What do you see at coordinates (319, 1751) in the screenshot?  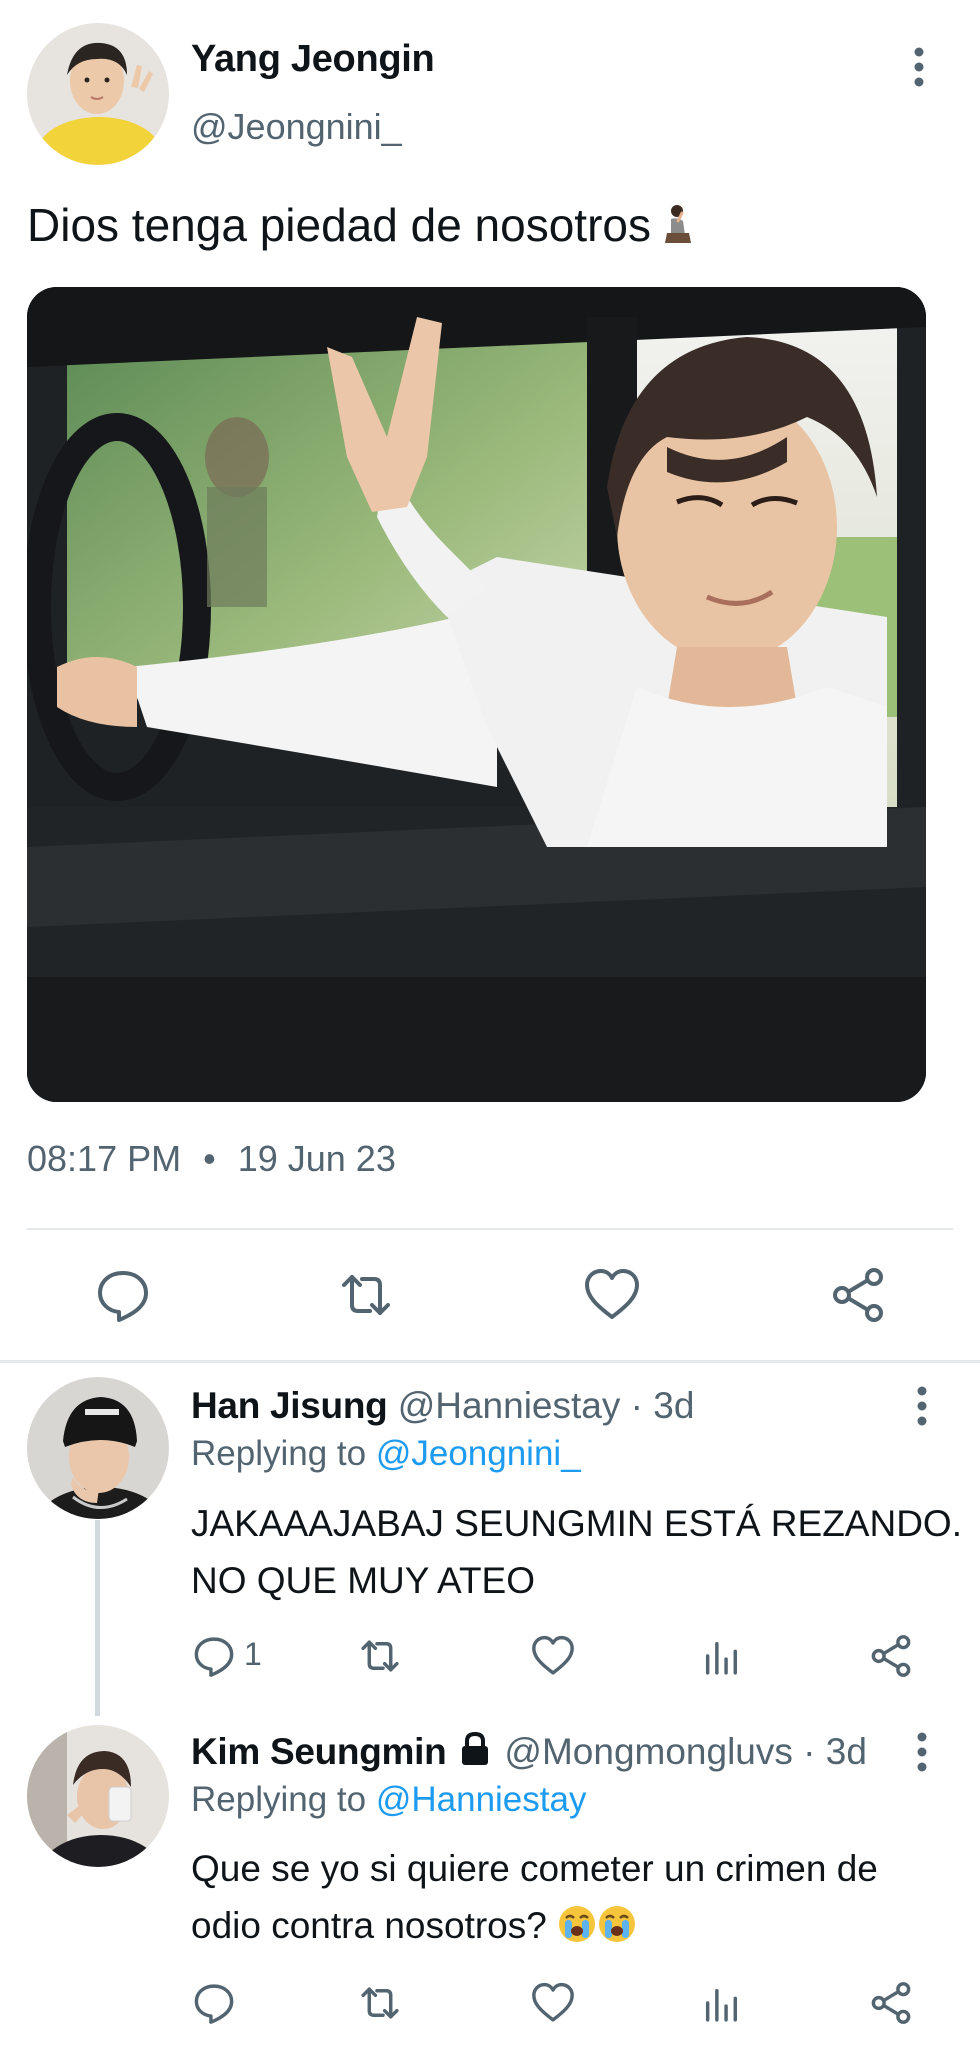 I see `reply-author-name: Kim Seungmin` at bounding box center [319, 1751].